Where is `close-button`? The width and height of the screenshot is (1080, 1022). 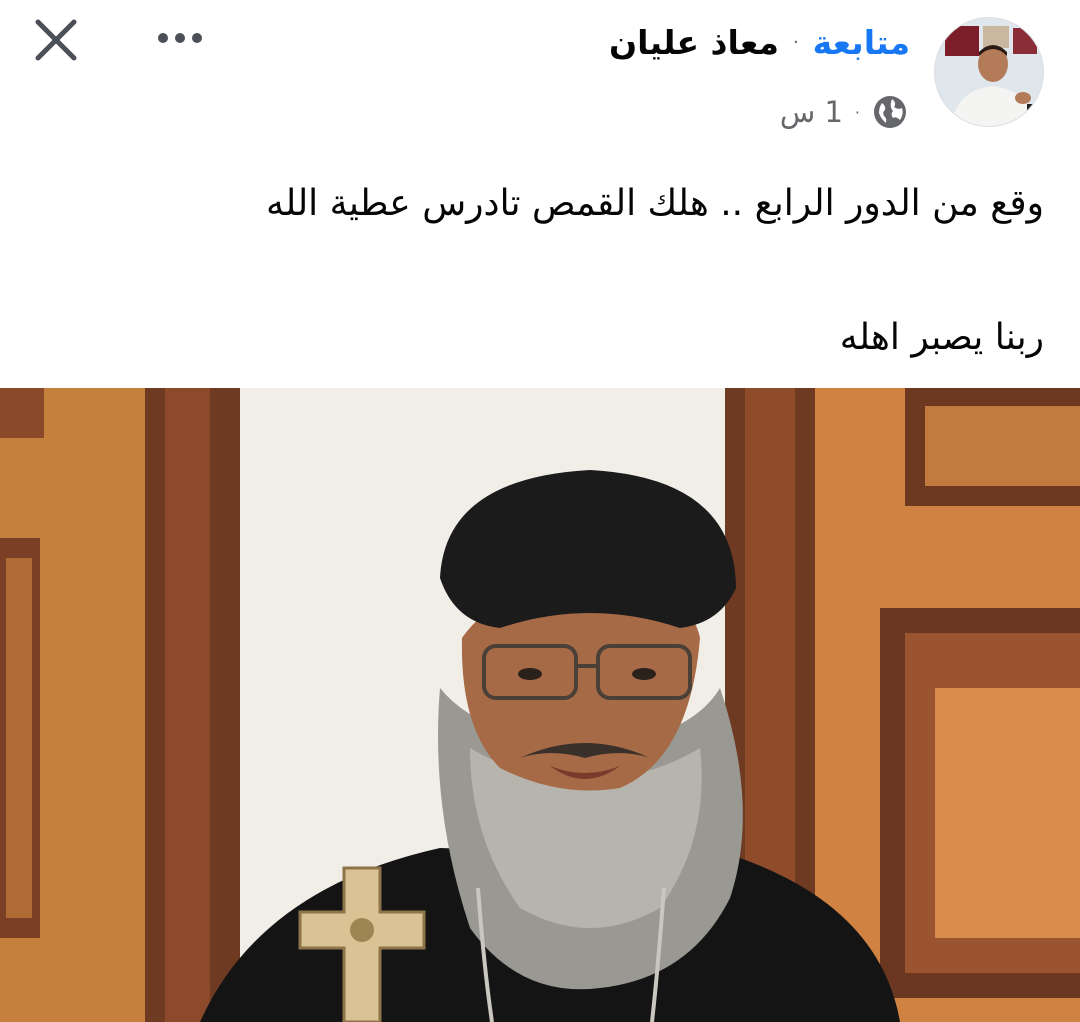
close-button is located at coordinates (56, 40).